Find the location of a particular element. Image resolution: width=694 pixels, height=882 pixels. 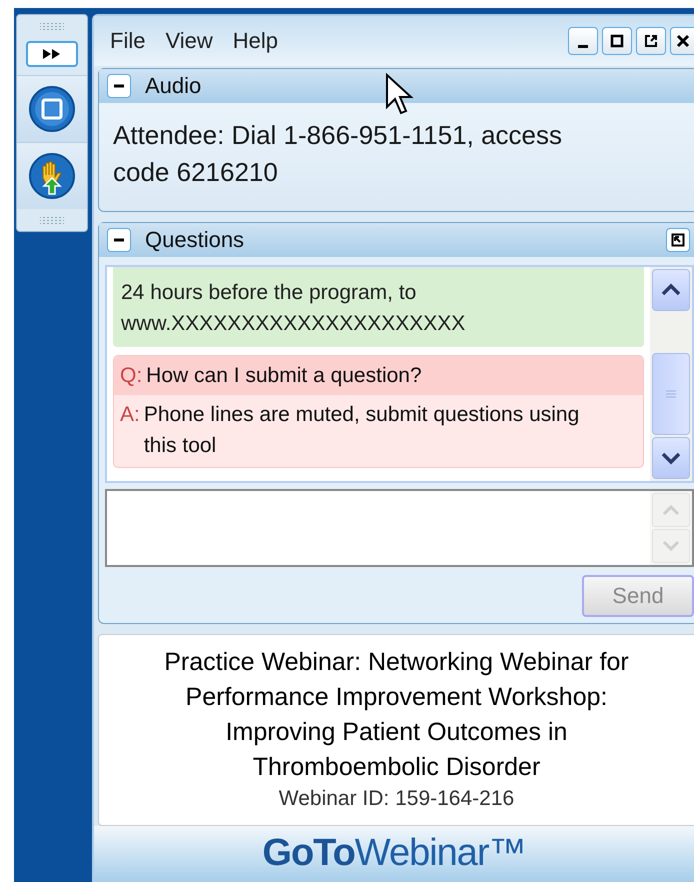

menu-item: Help is located at coordinates (255, 41).